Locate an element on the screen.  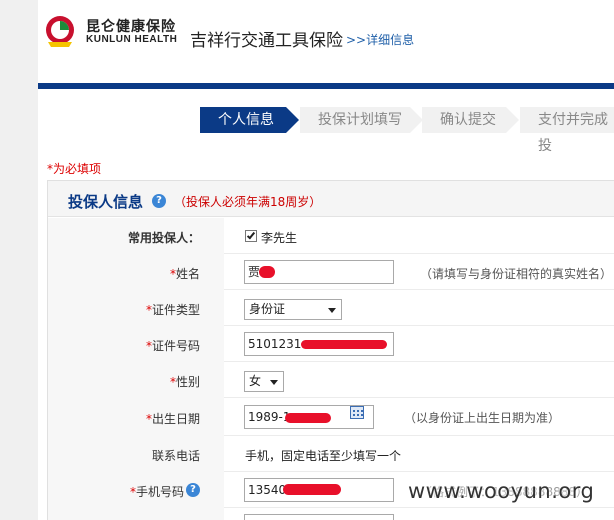
row-contact-phone: 联系电话 手机，固定电话至少填写一个 is located at coordinates (331, 454).